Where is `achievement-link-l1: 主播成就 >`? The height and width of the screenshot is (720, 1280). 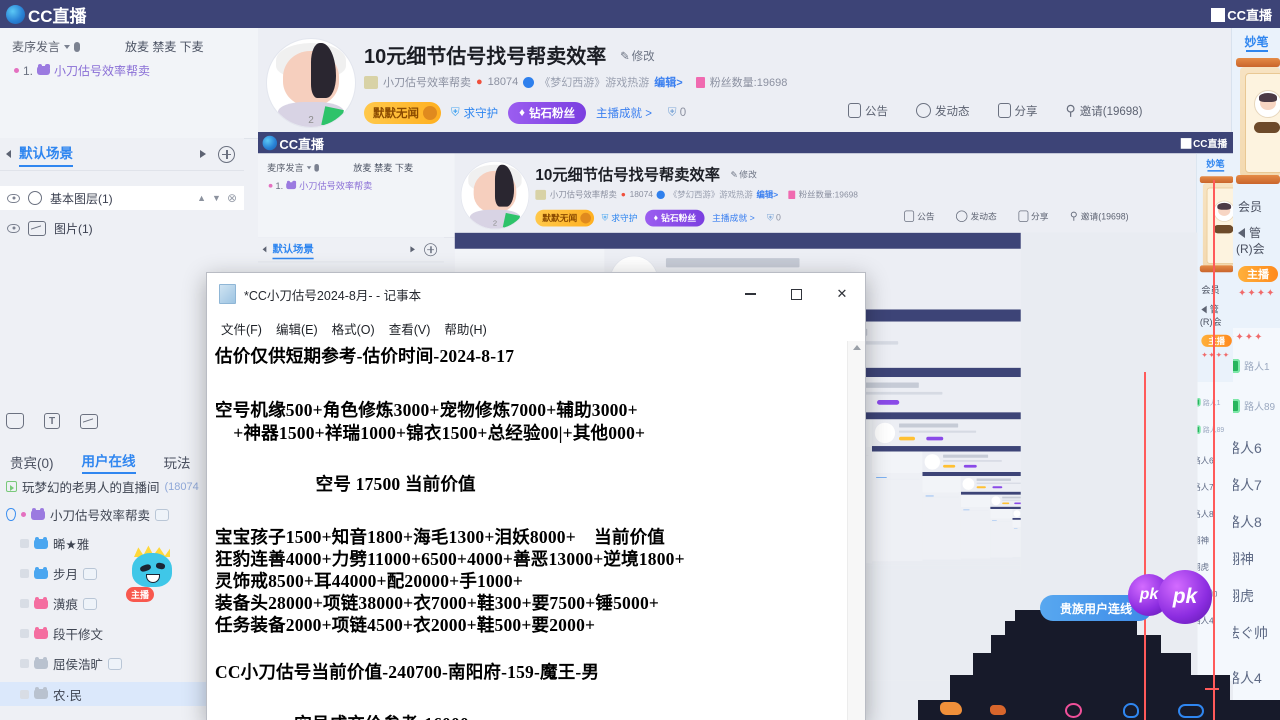
achievement-link-l1: 主播成就 > is located at coordinates (733, 218).